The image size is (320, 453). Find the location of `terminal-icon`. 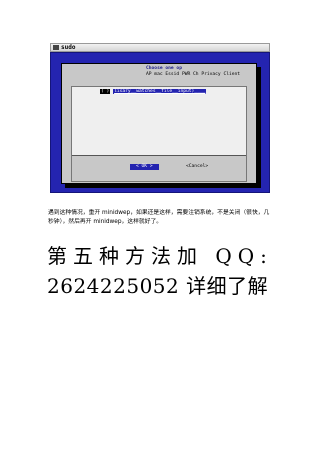

terminal-icon is located at coordinates (56, 47).